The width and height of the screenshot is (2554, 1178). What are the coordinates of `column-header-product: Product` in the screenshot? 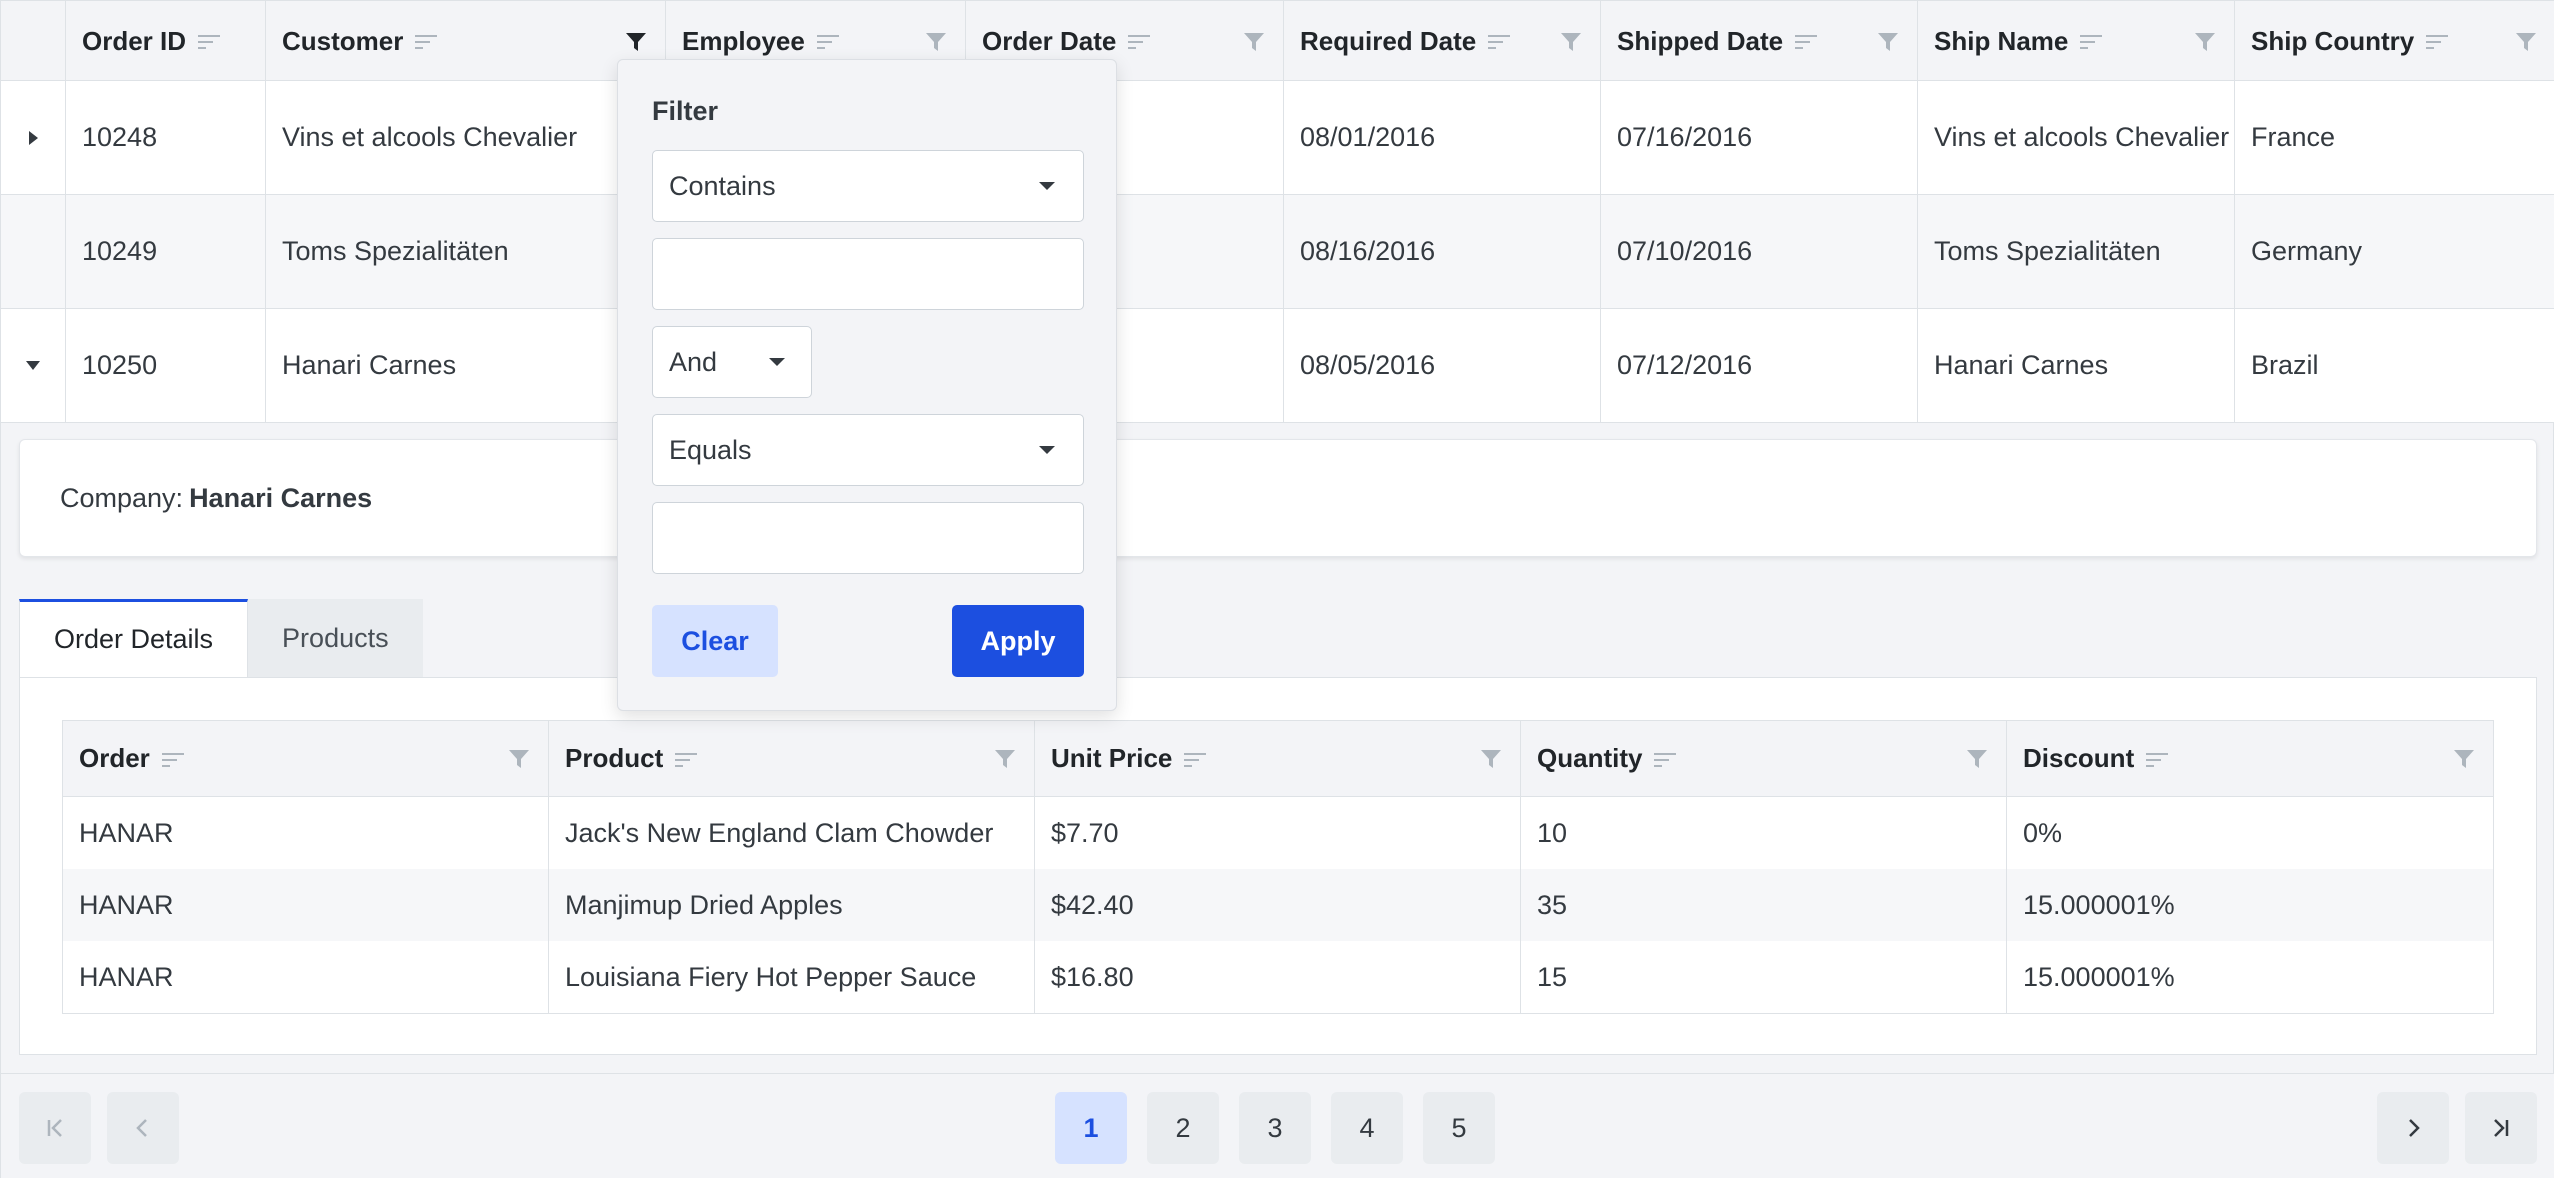 It's located at (792, 758).